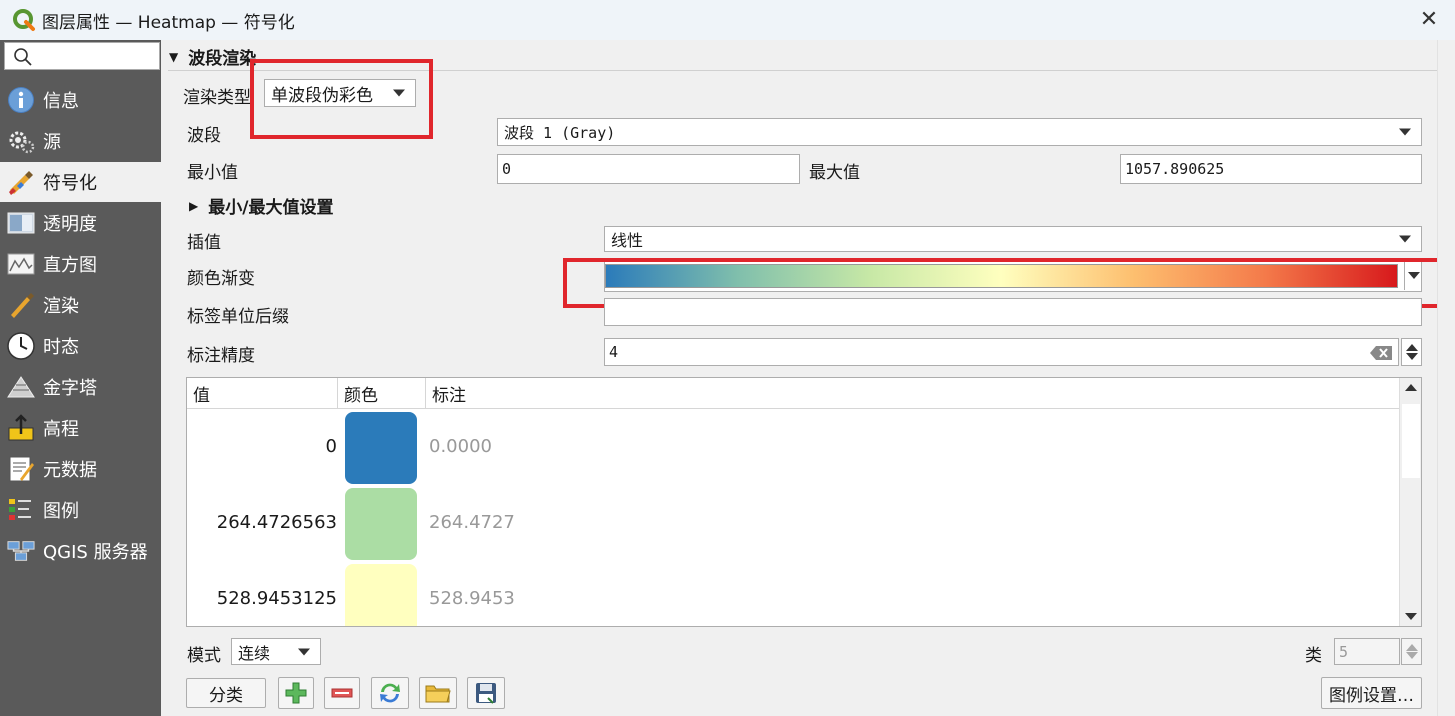 This screenshot has height=716, width=1455. What do you see at coordinates (21, 223) in the screenshot?
I see `transparency-icon` at bounding box center [21, 223].